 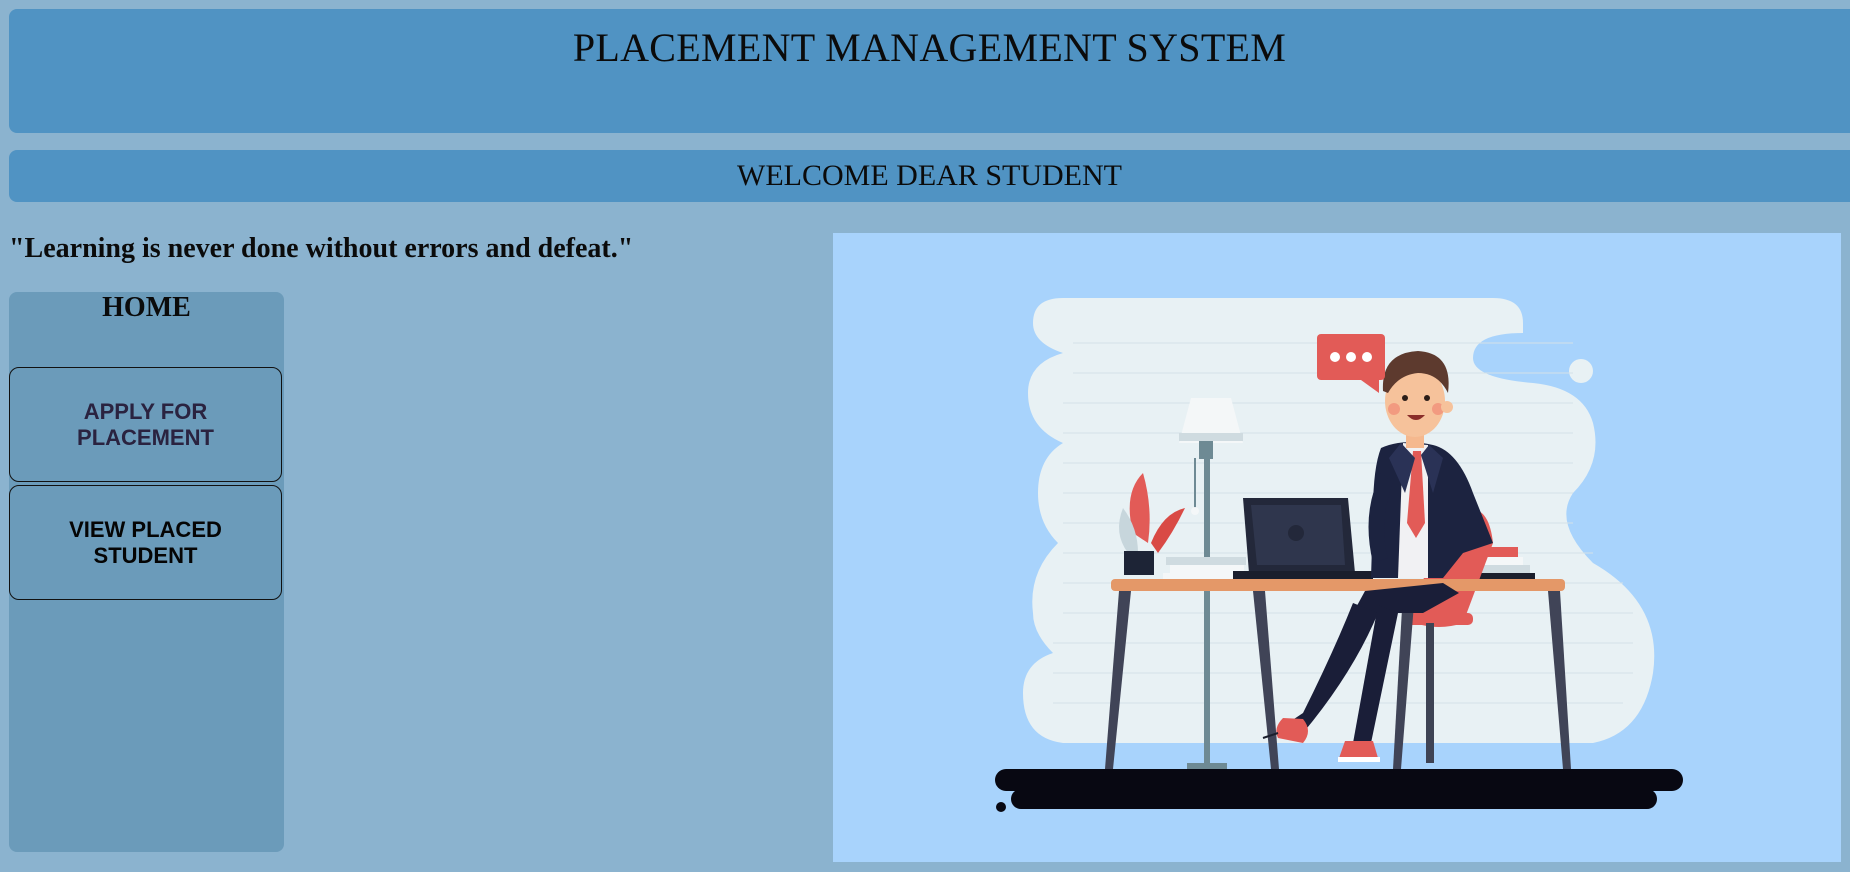 I want to click on sidebar-home-link: HOME, so click(x=146, y=308).